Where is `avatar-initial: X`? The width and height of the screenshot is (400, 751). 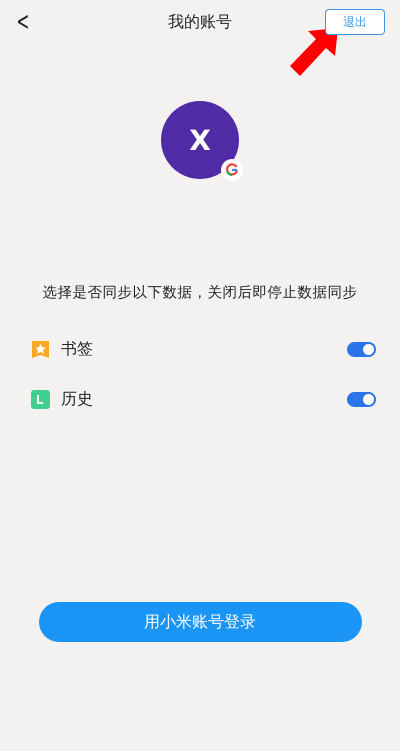 avatar-initial: X is located at coordinates (200, 140).